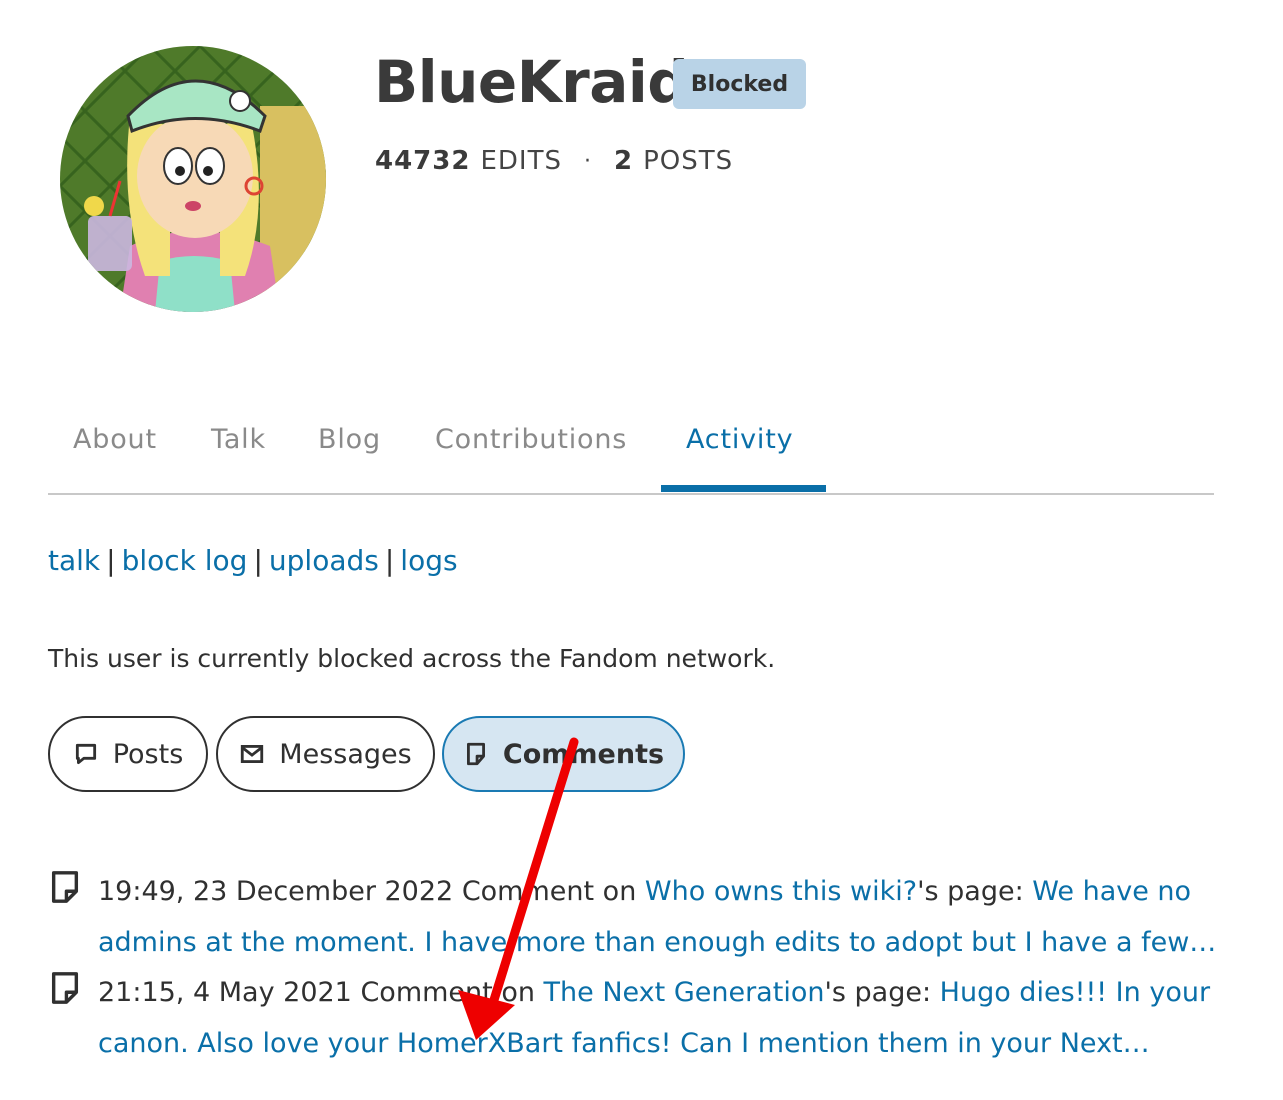  Describe the element at coordinates (238, 439) in the screenshot. I see `tab-talk: Talk` at that location.